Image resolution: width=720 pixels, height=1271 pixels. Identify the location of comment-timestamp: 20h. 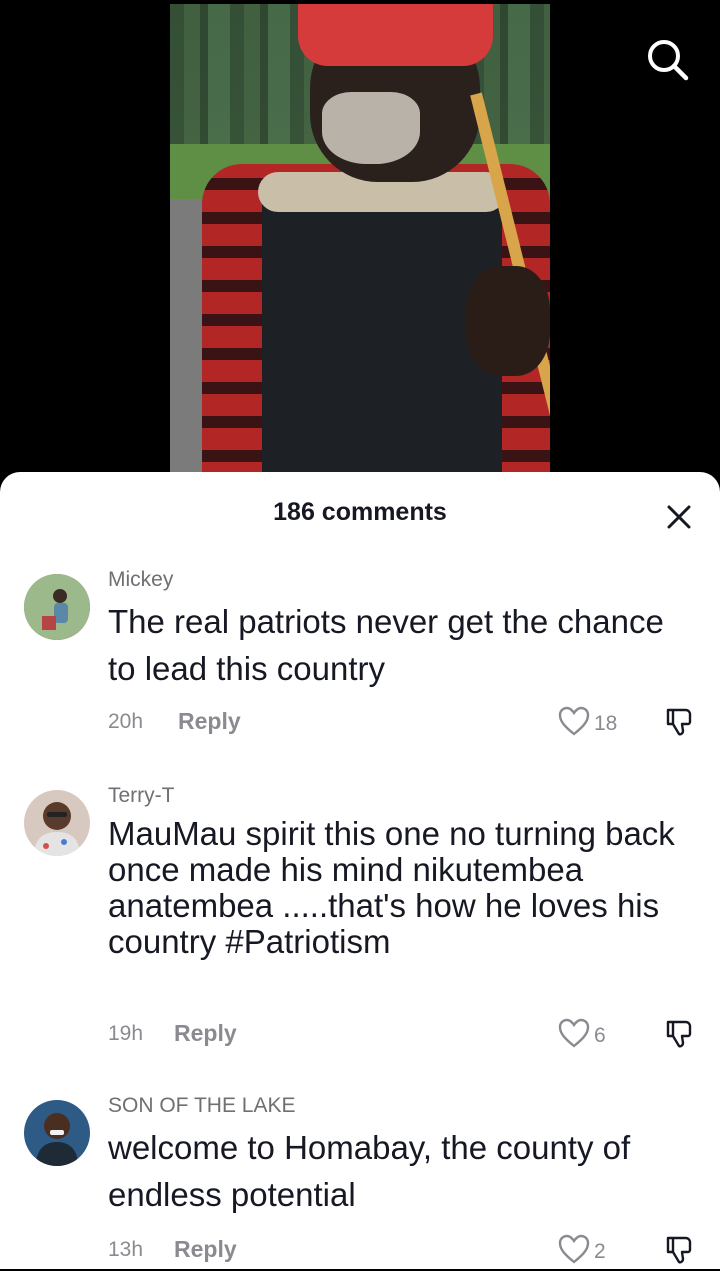
(126, 721).